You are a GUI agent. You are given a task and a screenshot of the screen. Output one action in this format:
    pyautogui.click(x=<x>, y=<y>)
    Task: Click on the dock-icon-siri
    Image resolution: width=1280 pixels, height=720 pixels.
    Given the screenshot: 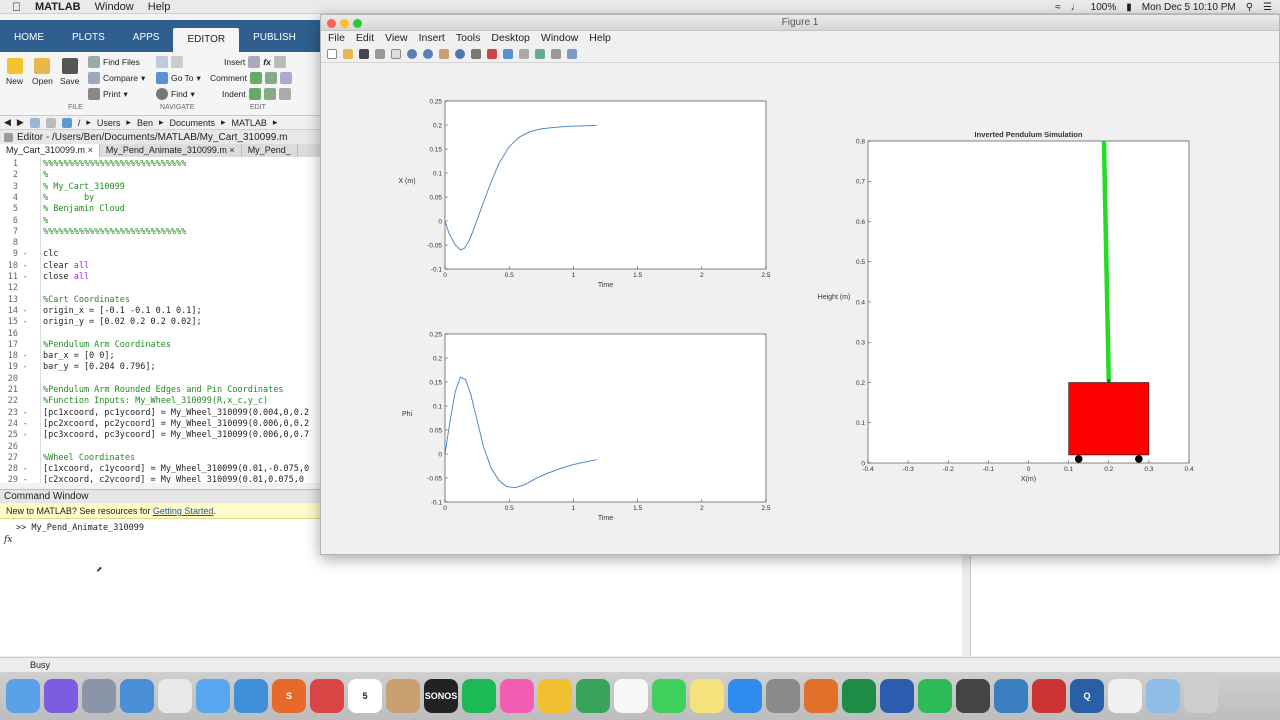 What is the action you would take?
    pyautogui.click(x=61, y=696)
    